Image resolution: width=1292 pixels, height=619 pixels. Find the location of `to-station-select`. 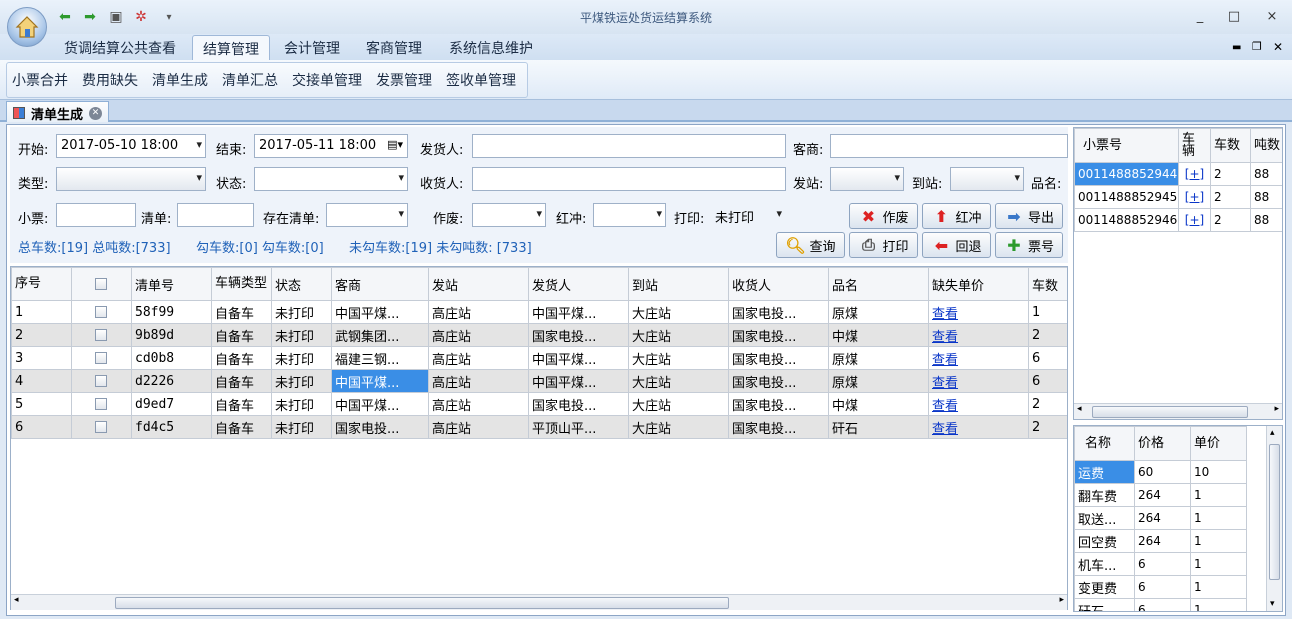

to-station-select is located at coordinates (987, 179).